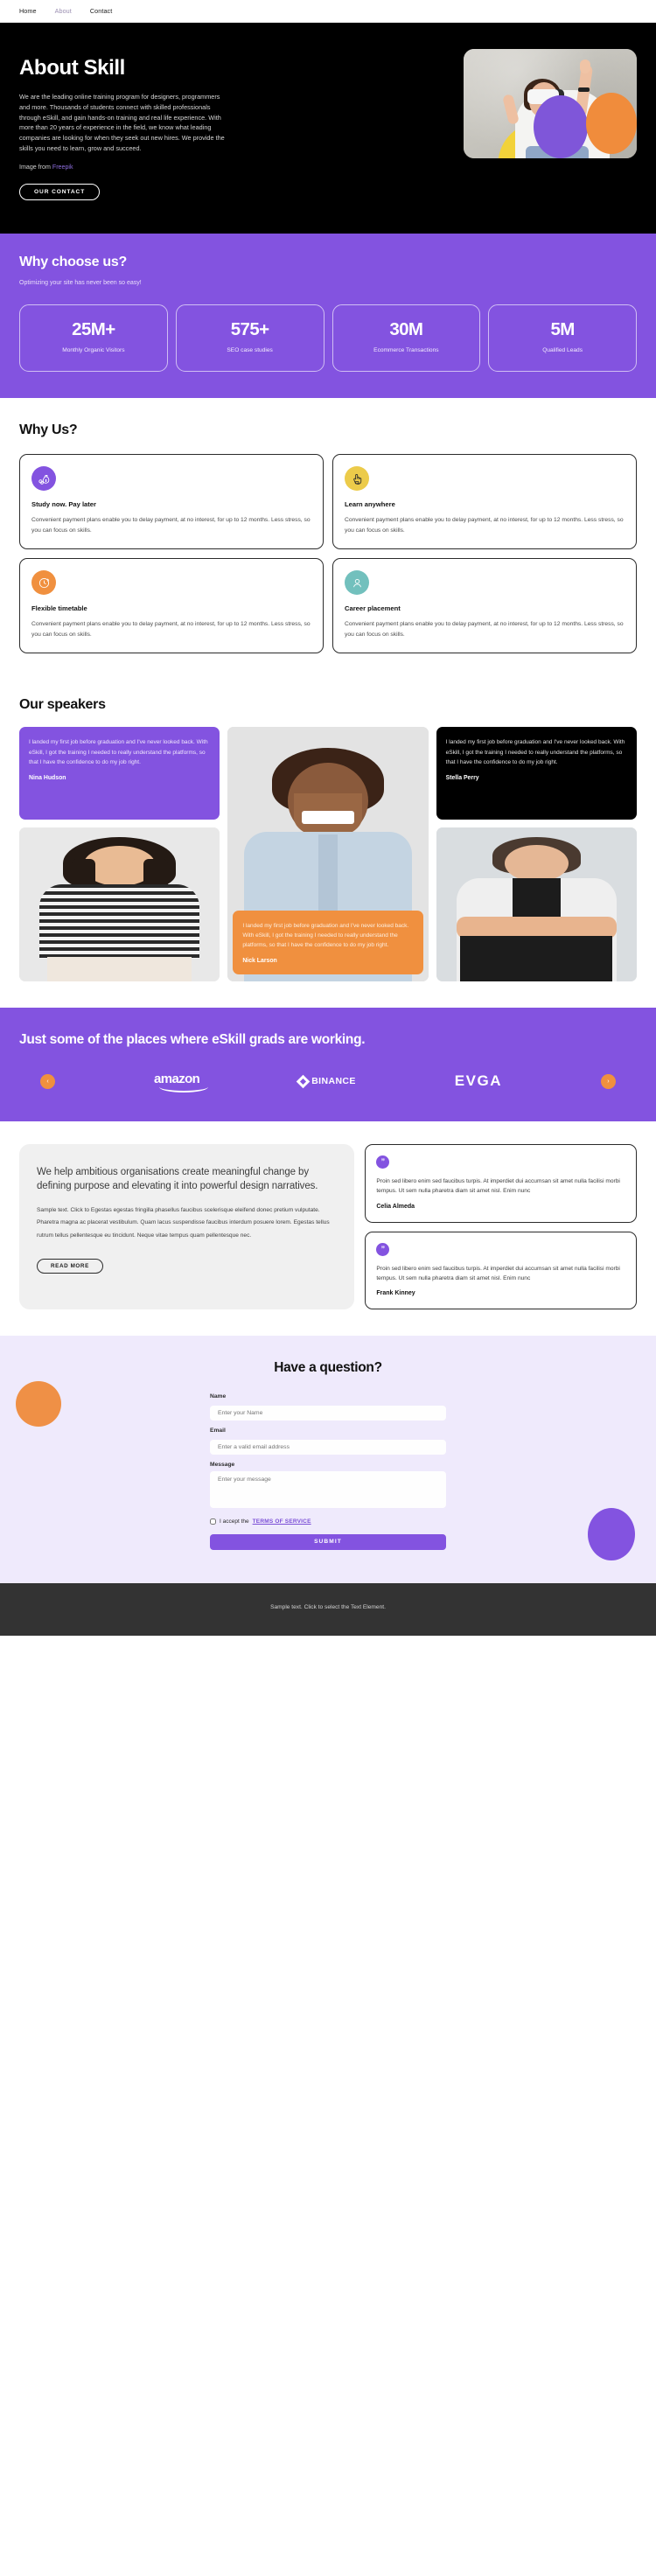 The width and height of the screenshot is (656, 2576). What do you see at coordinates (328, 1490) in the screenshot?
I see `message-textarea` at bounding box center [328, 1490].